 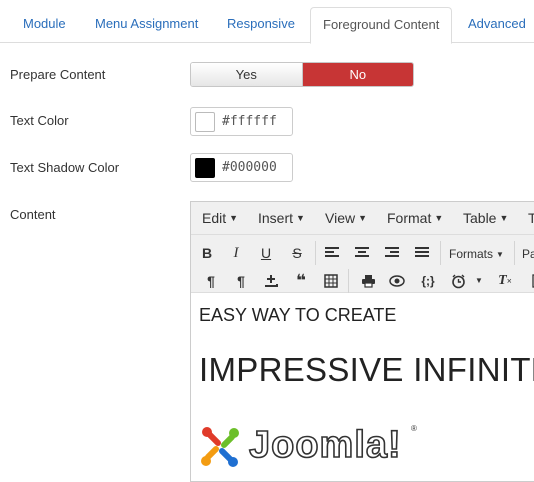 What do you see at coordinates (276, 218) in the screenshot?
I see `menu-insert-label: Insert` at bounding box center [276, 218].